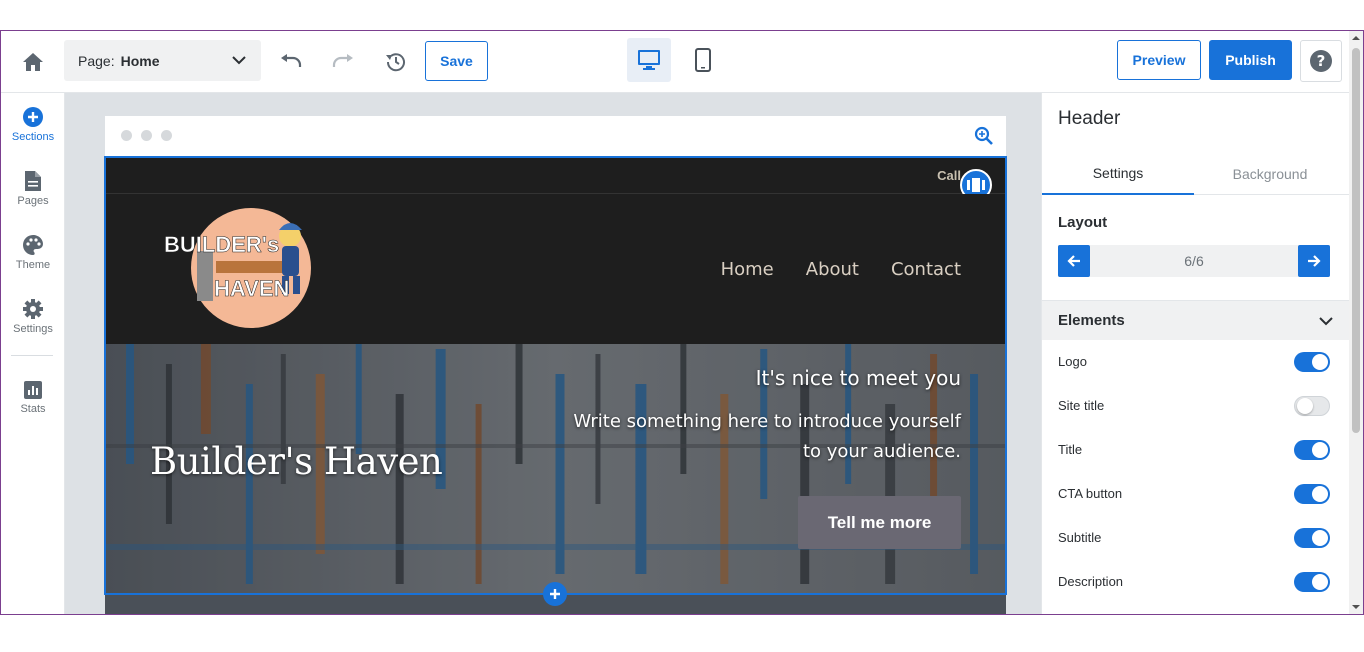 The height and width of the screenshot is (652, 1364). What do you see at coordinates (237, 268) in the screenshot?
I see `logo-graphic: BUILDER's HAVEN` at bounding box center [237, 268].